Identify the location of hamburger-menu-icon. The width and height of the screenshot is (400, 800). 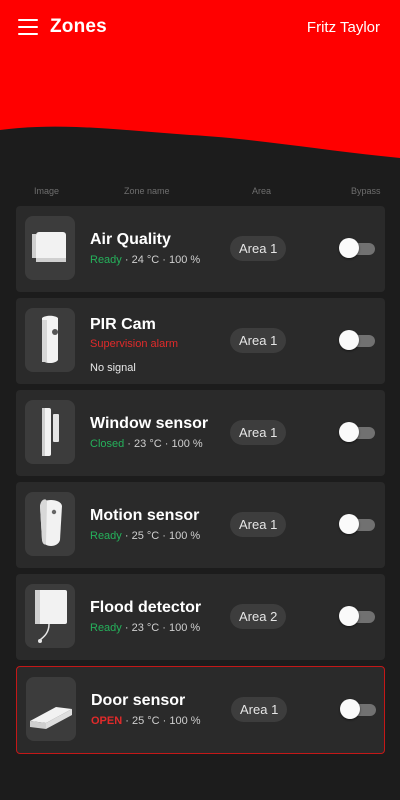
(28, 27).